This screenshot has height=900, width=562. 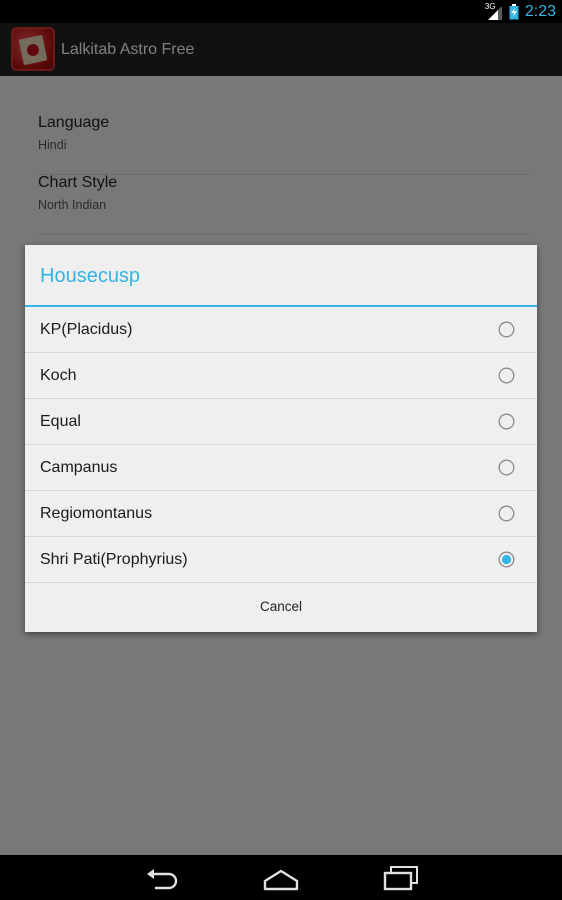 I want to click on clock: 2:23, so click(x=540, y=11).